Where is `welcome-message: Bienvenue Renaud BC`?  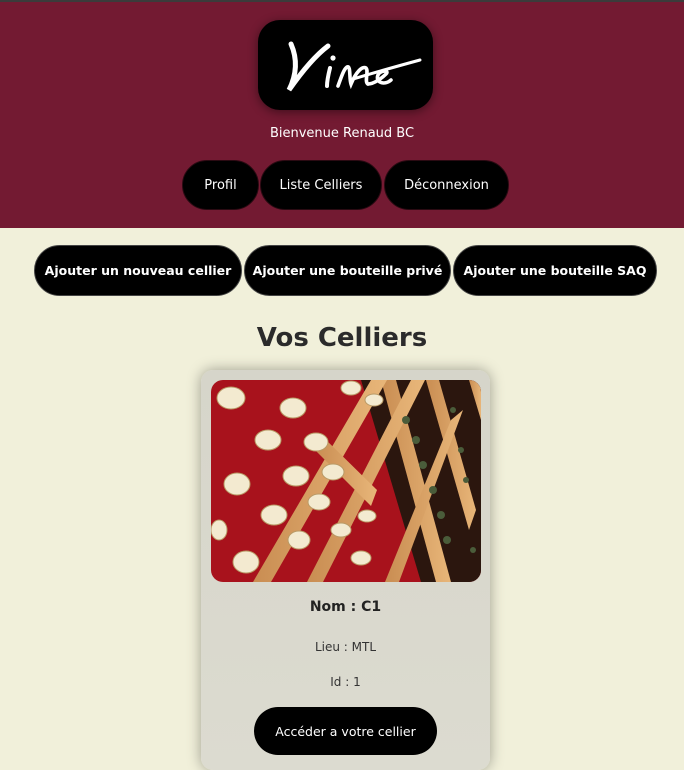
welcome-message: Bienvenue Renaud BC is located at coordinates (342, 133).